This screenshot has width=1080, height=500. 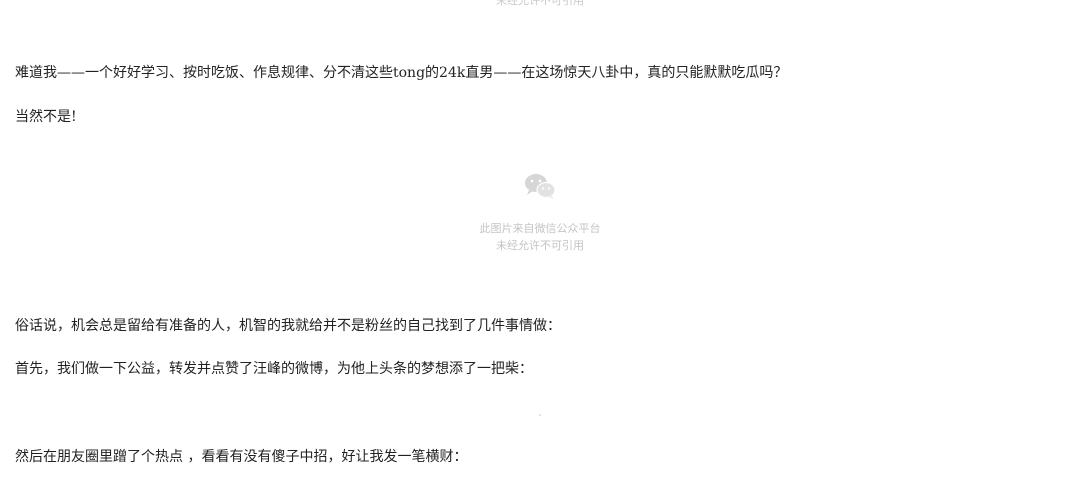 I want to click on image-placeholder: 此图片来自微信公众平台 未经允许不可引用, so click(x=540, y=219).